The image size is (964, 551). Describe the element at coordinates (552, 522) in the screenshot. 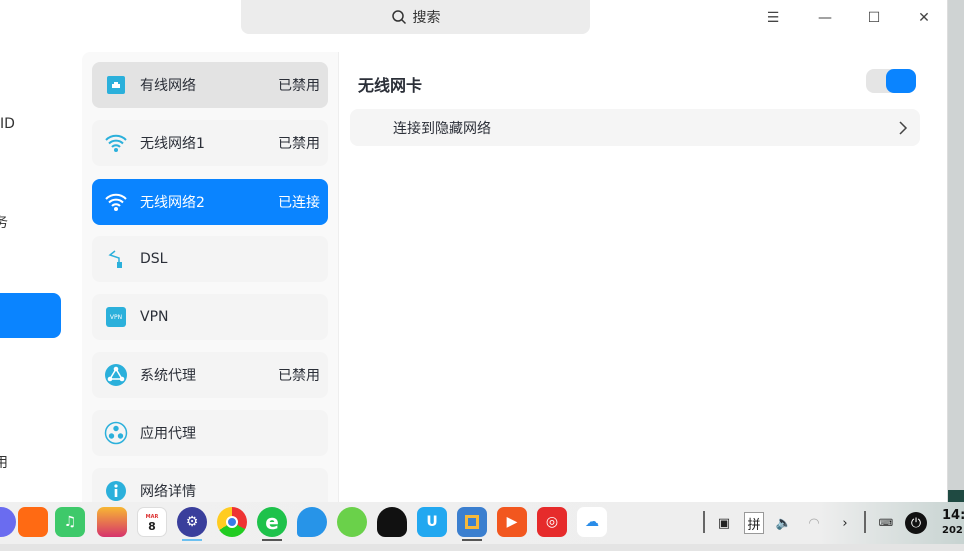

I see `netease-music-icon: ◎` at that location.